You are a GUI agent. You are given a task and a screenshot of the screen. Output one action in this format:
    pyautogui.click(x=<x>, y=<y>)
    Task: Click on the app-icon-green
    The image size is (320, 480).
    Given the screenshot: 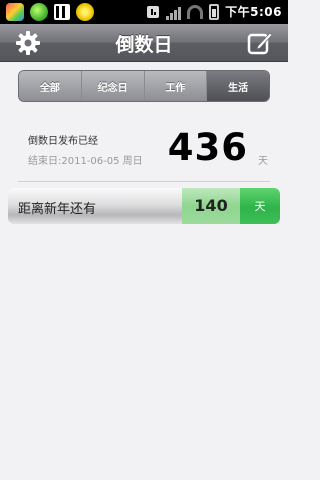 What is the action you would take?
    pyautogui.click(x=39, y=12)
    